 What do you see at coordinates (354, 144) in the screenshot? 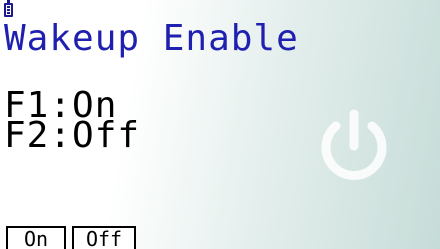
I see `power-icon` at bounding box center [354, 144].